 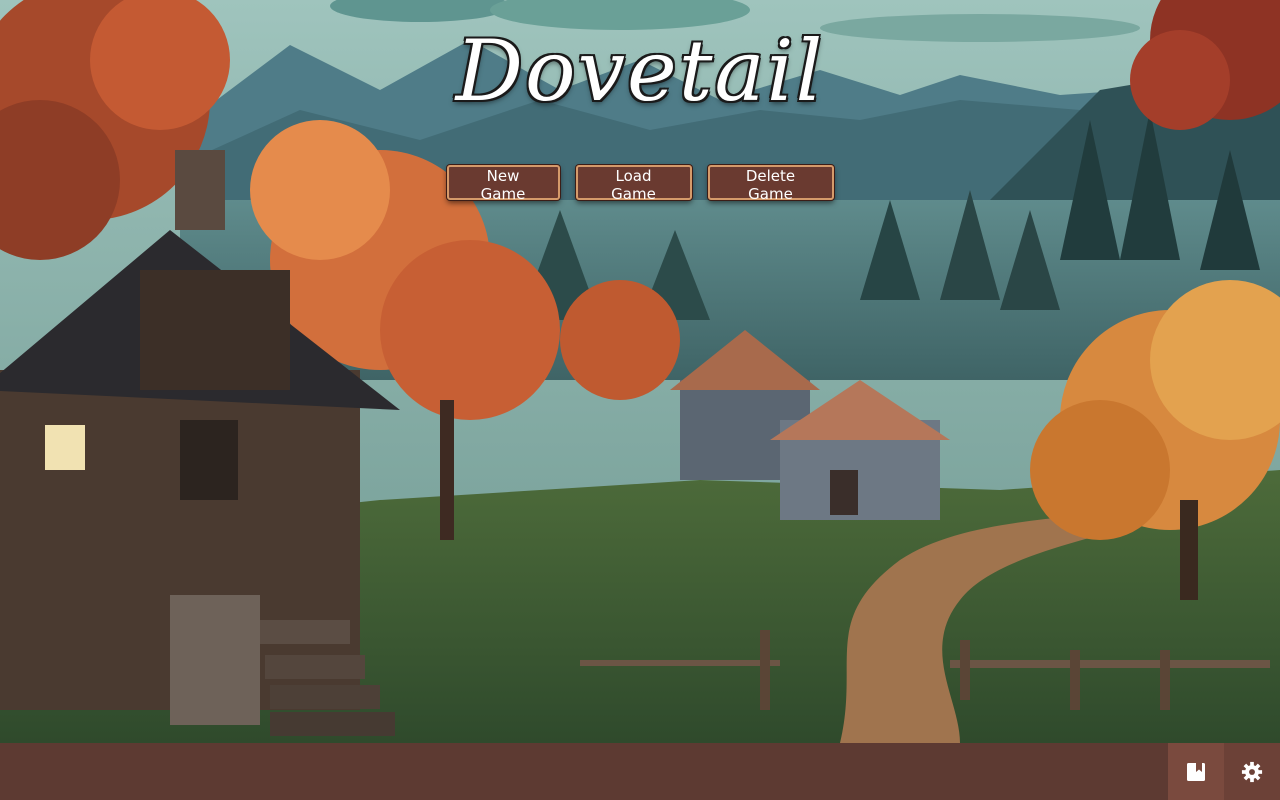 What do you see at coordinates (640, 71) in the screenshot?
I see `game-title: Dovetail` at bounding box center [640, 71].